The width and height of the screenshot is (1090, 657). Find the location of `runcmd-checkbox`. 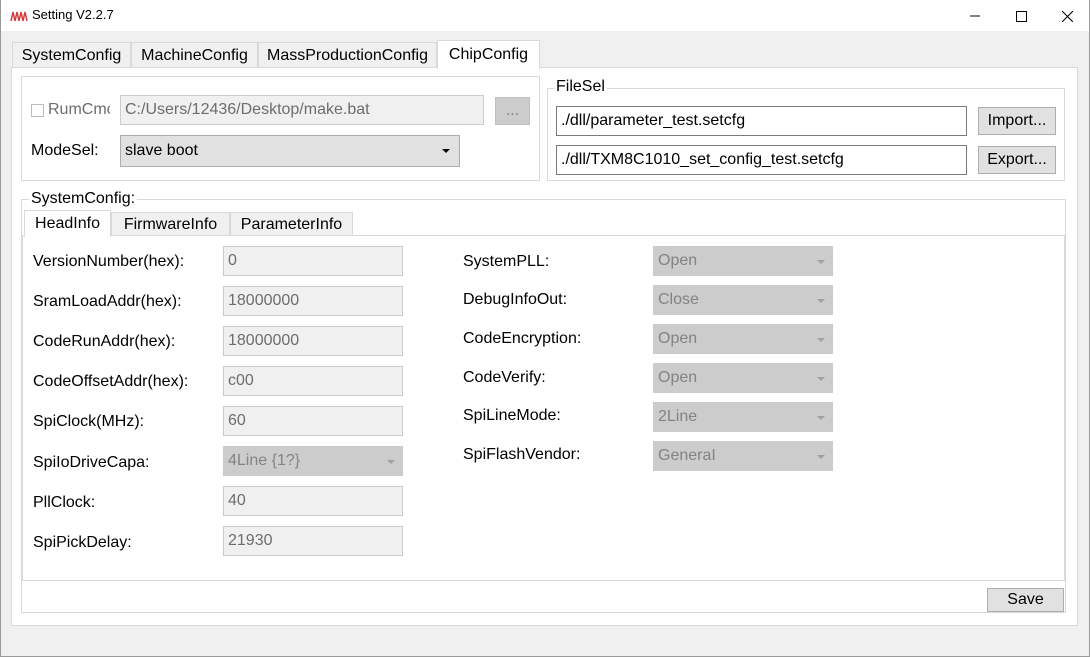

runcmd-checkbox is located at coordinates (37, 110).